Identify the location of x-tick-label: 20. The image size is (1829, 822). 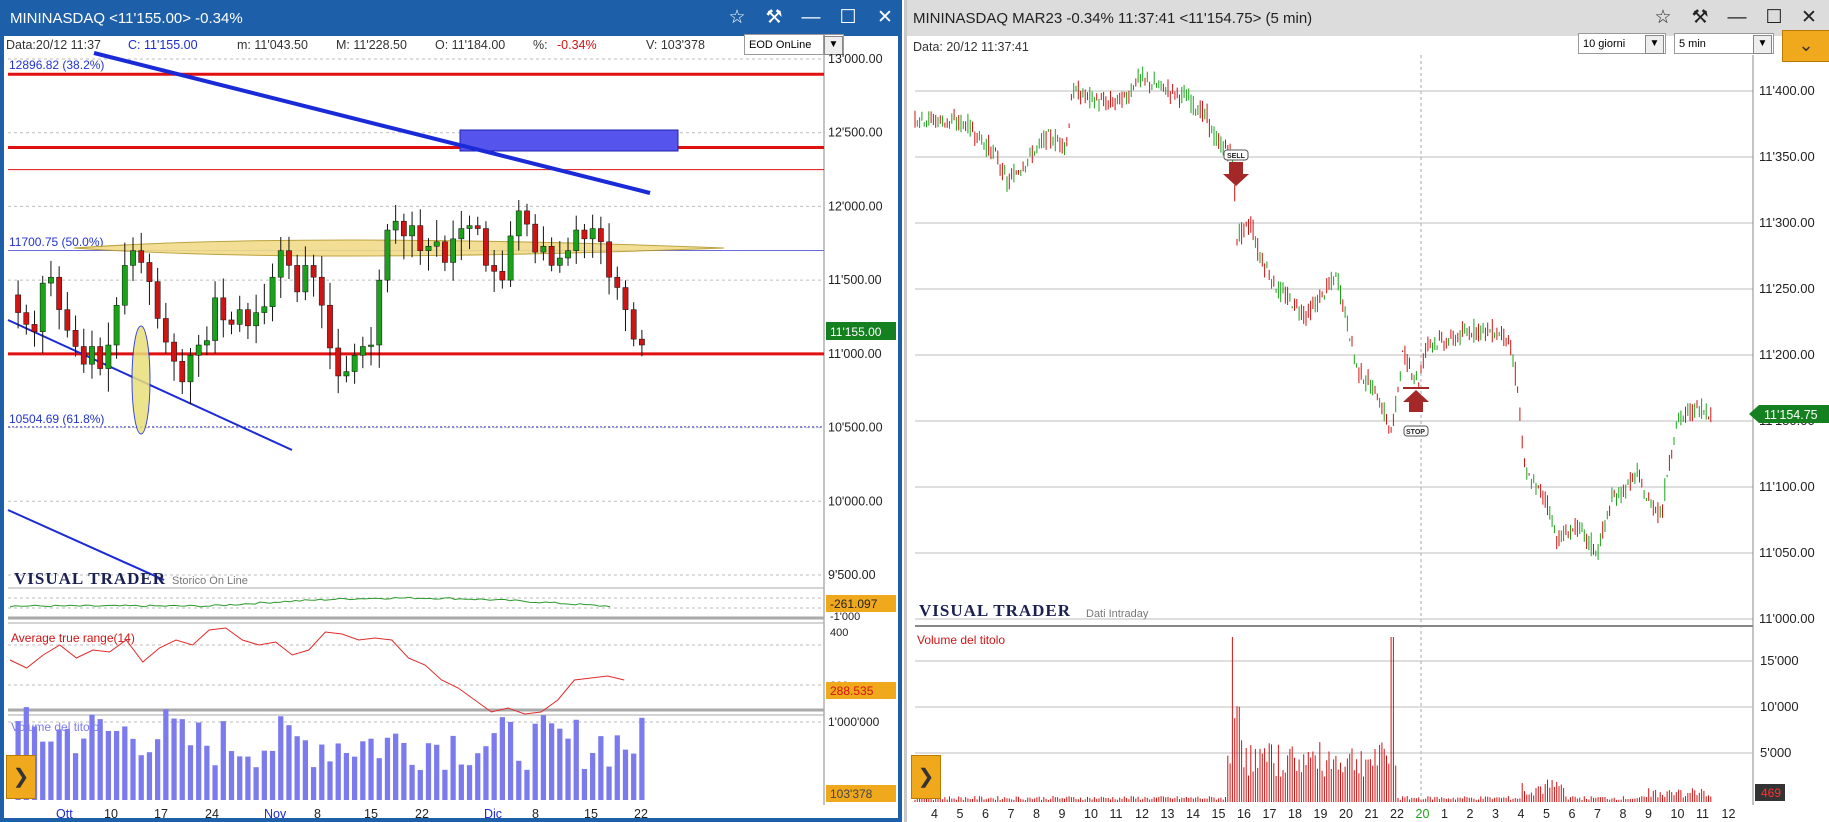
(1346, 814).